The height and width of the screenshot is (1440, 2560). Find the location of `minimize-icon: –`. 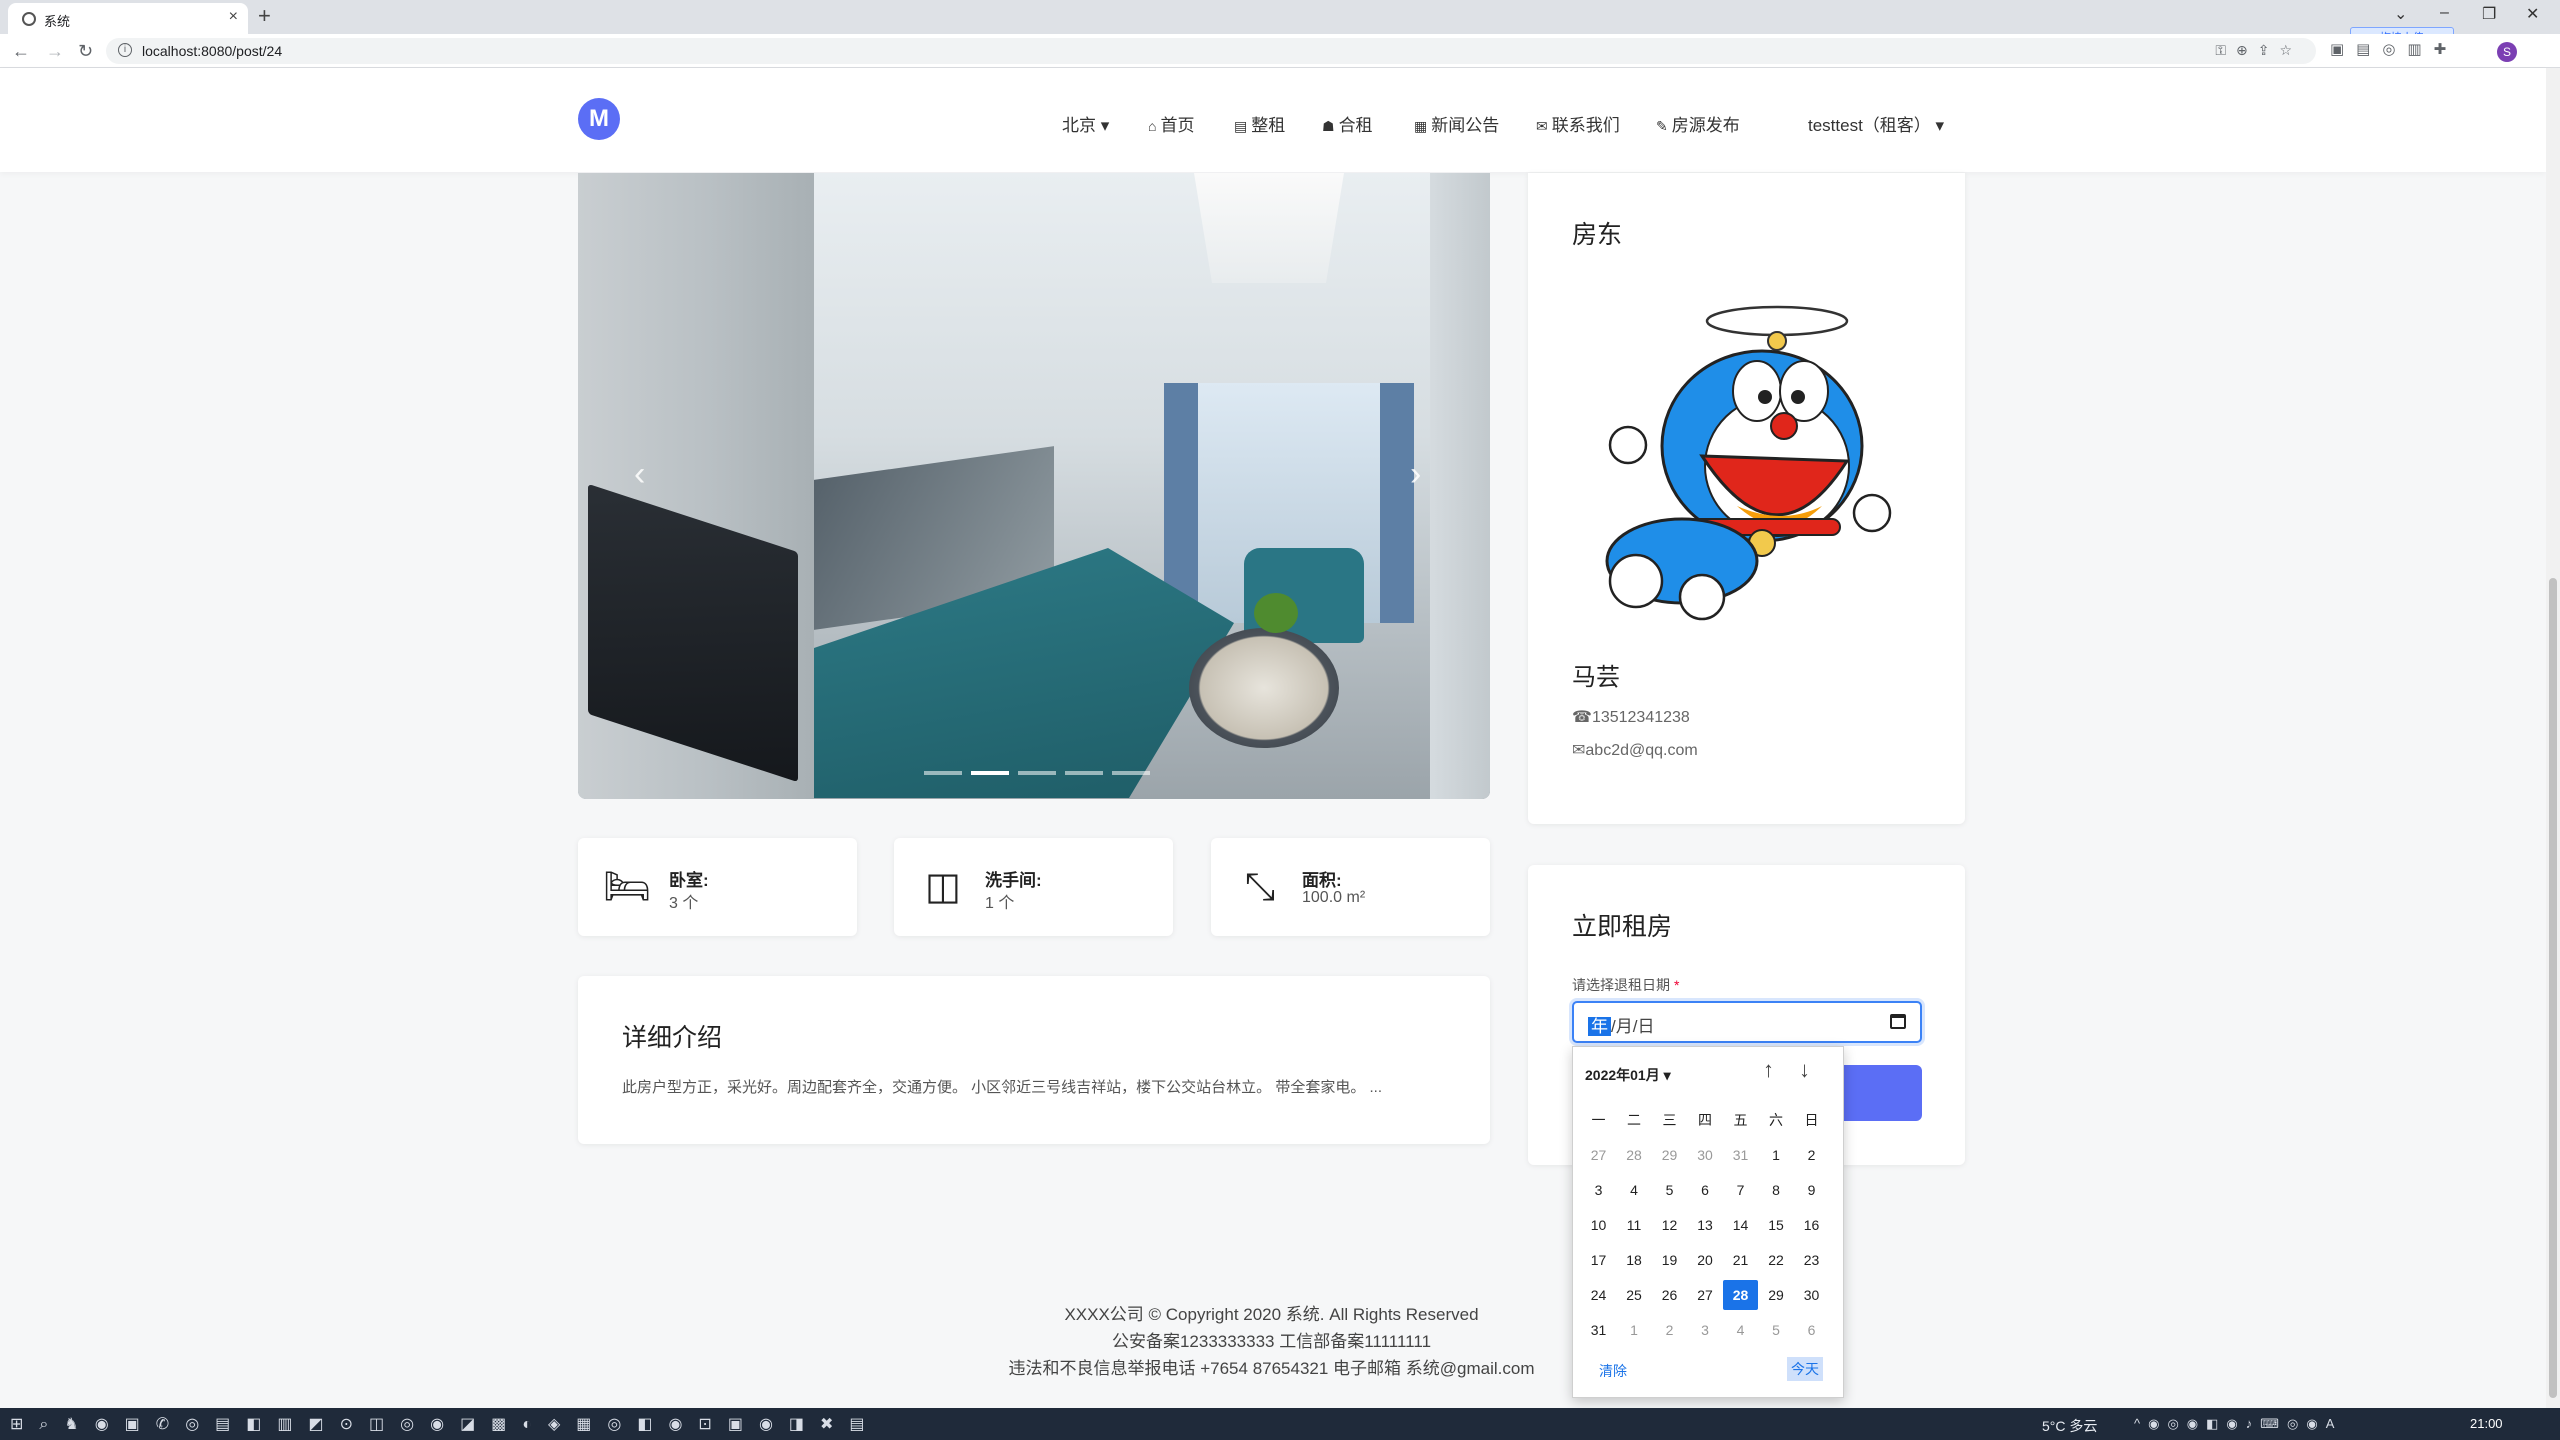

minimize-icon: – is located at coordinates (2444, 13).